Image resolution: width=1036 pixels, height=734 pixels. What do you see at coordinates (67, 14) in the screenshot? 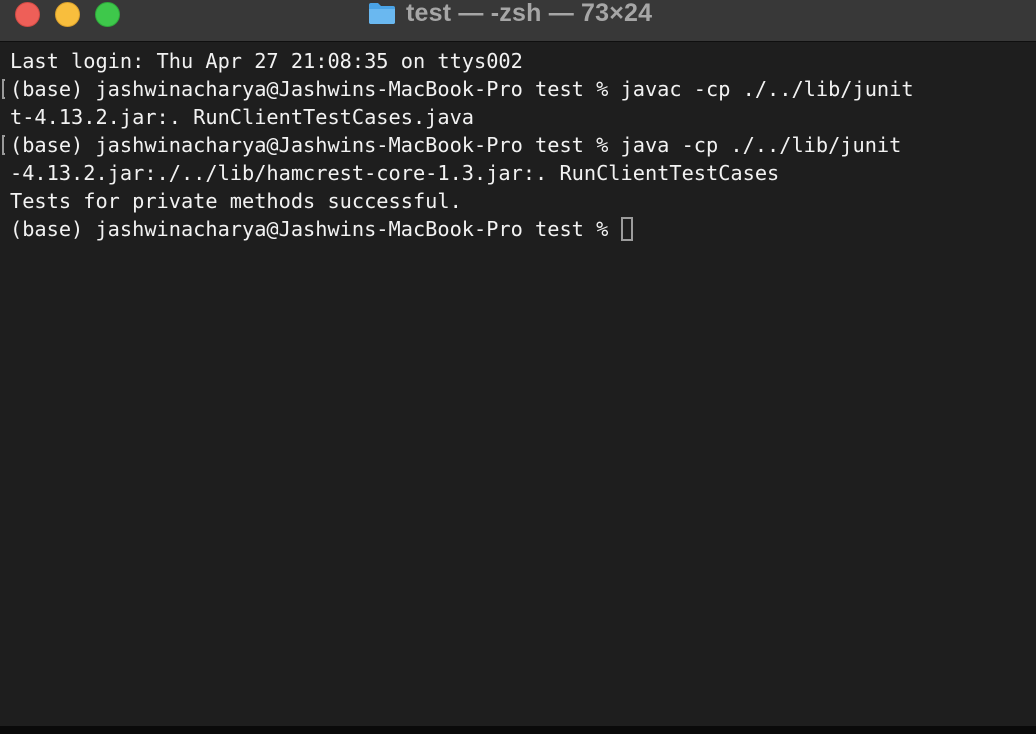
I see `minimize-button` at bounding box center [67, 14].